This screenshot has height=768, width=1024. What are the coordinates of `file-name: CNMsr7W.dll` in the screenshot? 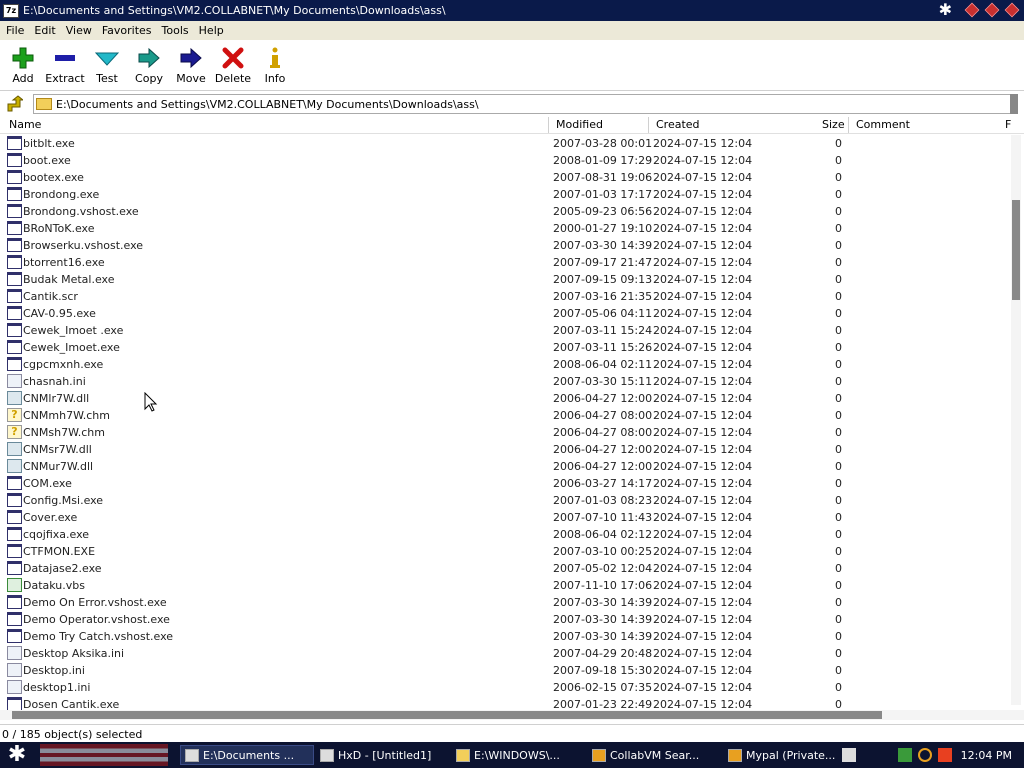 It's located at (57, 449).